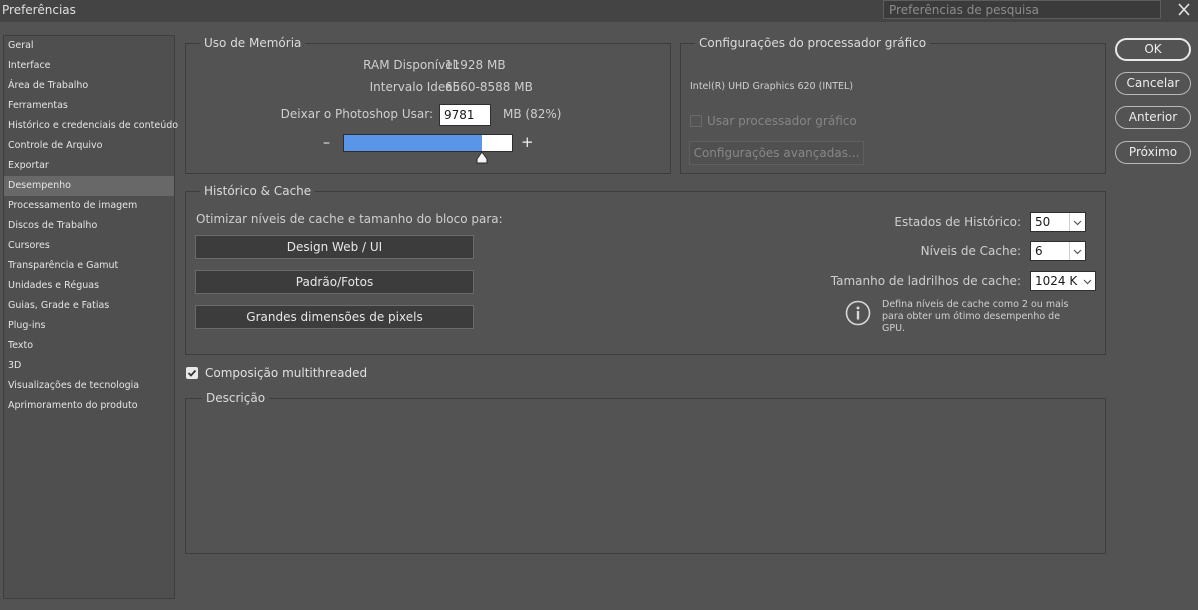  What do you see at coordinates (1184, 10) in the screenshot?
I see `close-icon` at bounding box center [1184, 10].